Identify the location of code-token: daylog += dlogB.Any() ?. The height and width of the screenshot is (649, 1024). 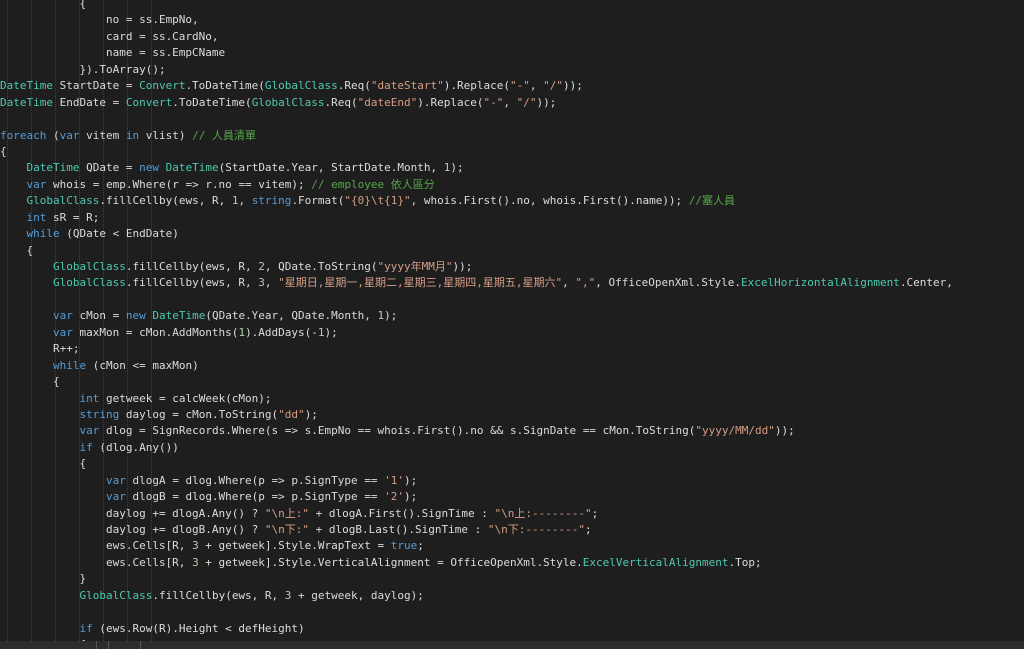
(132, 529).